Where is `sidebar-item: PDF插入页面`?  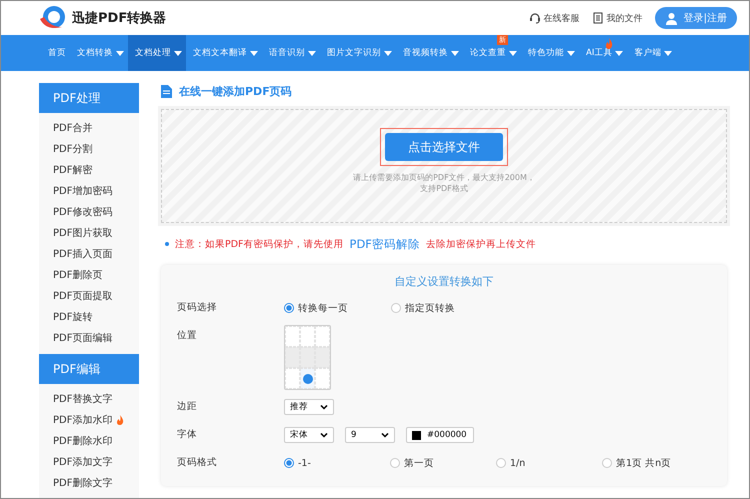
sidebar-item: PDF插入页面 is located at coordinates (89, 253).